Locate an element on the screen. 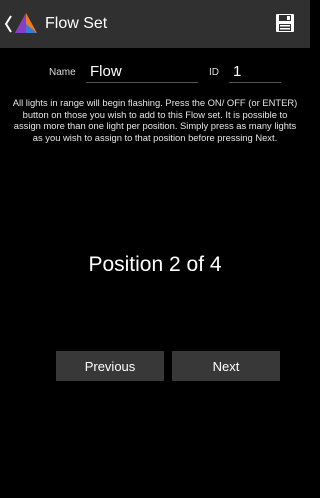  name-label: Name is located at coordinates (62, 72).